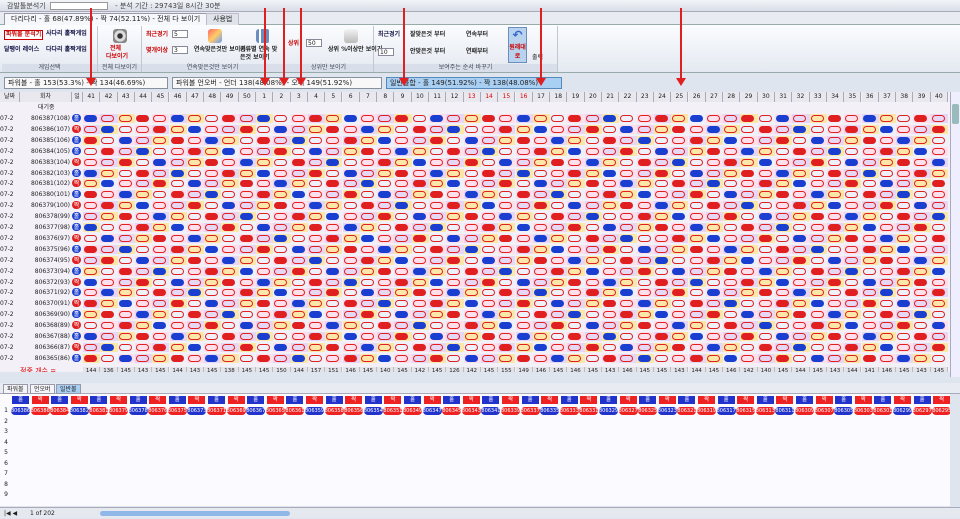 The width and height of the screenshot is (960, 519). What do you see at coordinates (853, 97) in the screenshot?
I see `col-header: 35` at bounding box center [853, 97].